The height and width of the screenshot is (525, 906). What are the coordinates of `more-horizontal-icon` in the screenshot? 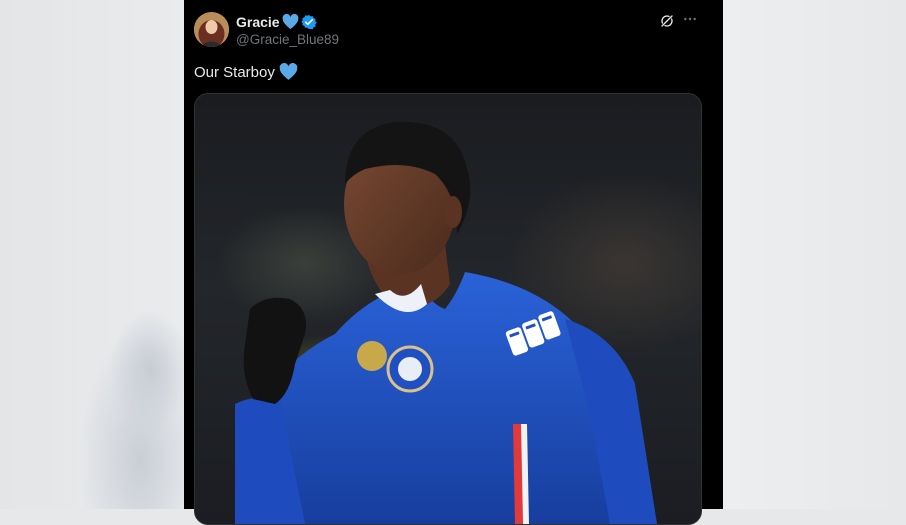 It's located at (690, 19).